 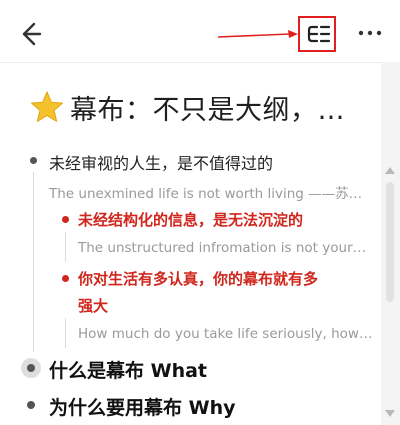 What do you see at coordinates (93, 305) in the screenshot?
I see `outline-node-text-cont: 强大` at bounding box center [93, 305].